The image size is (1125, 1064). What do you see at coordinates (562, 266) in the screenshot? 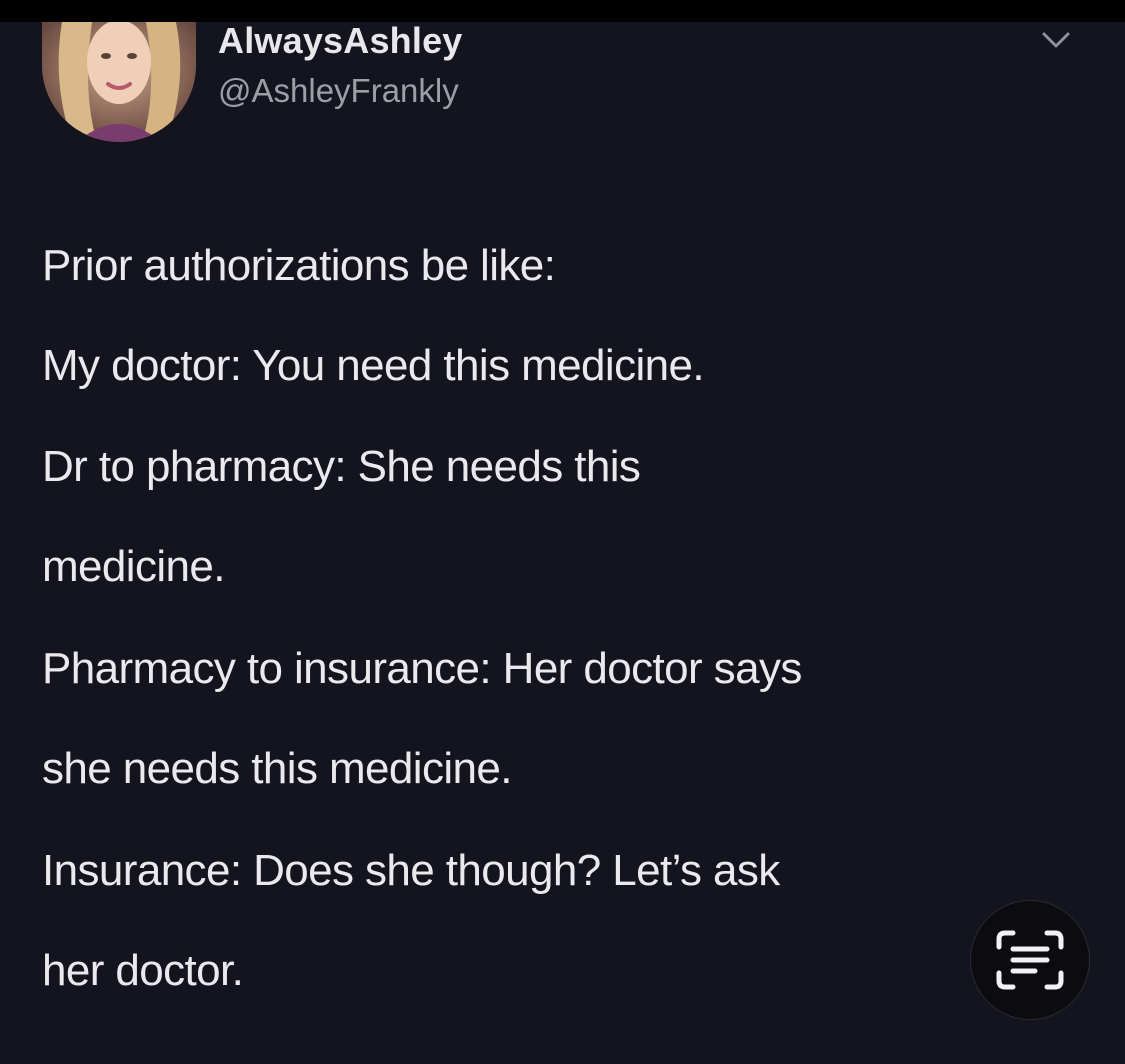
I see `tweet-paragraph: Prior authorizations be like:` at bounding box center [562, 266].